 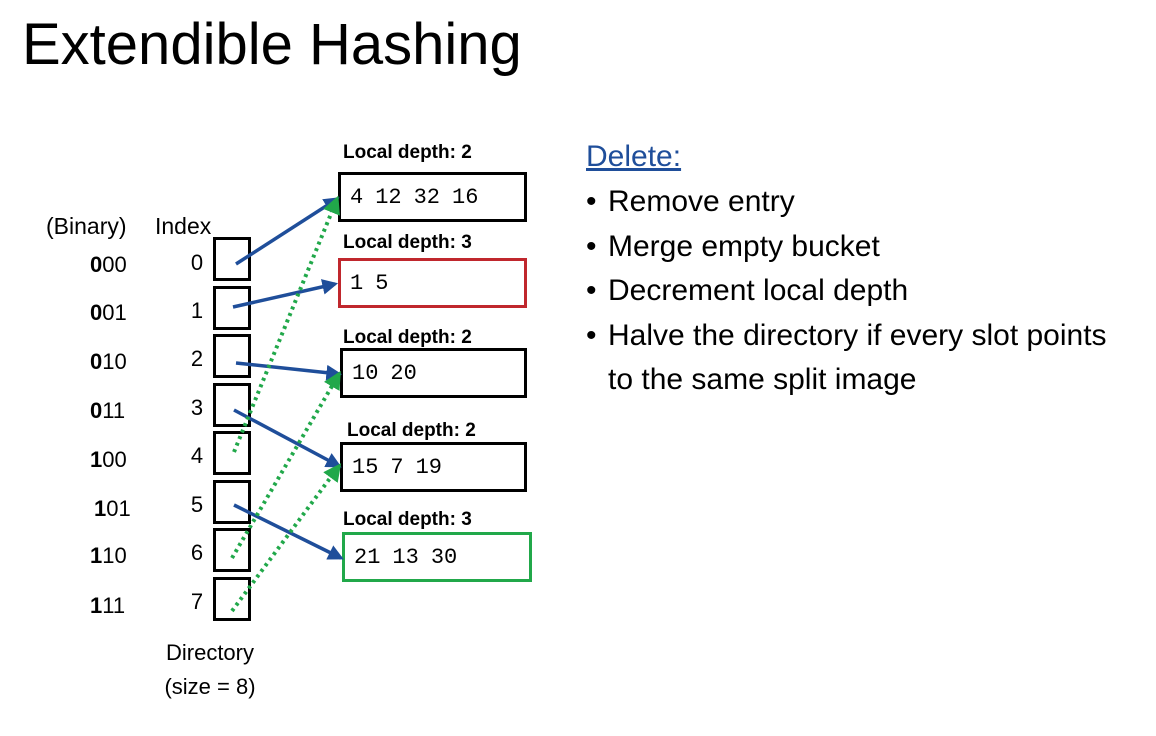 What do you see at coordinates (388, 197) in the screenshot?
I see `bucket-entry: 12` at bounding box center [388, 197].